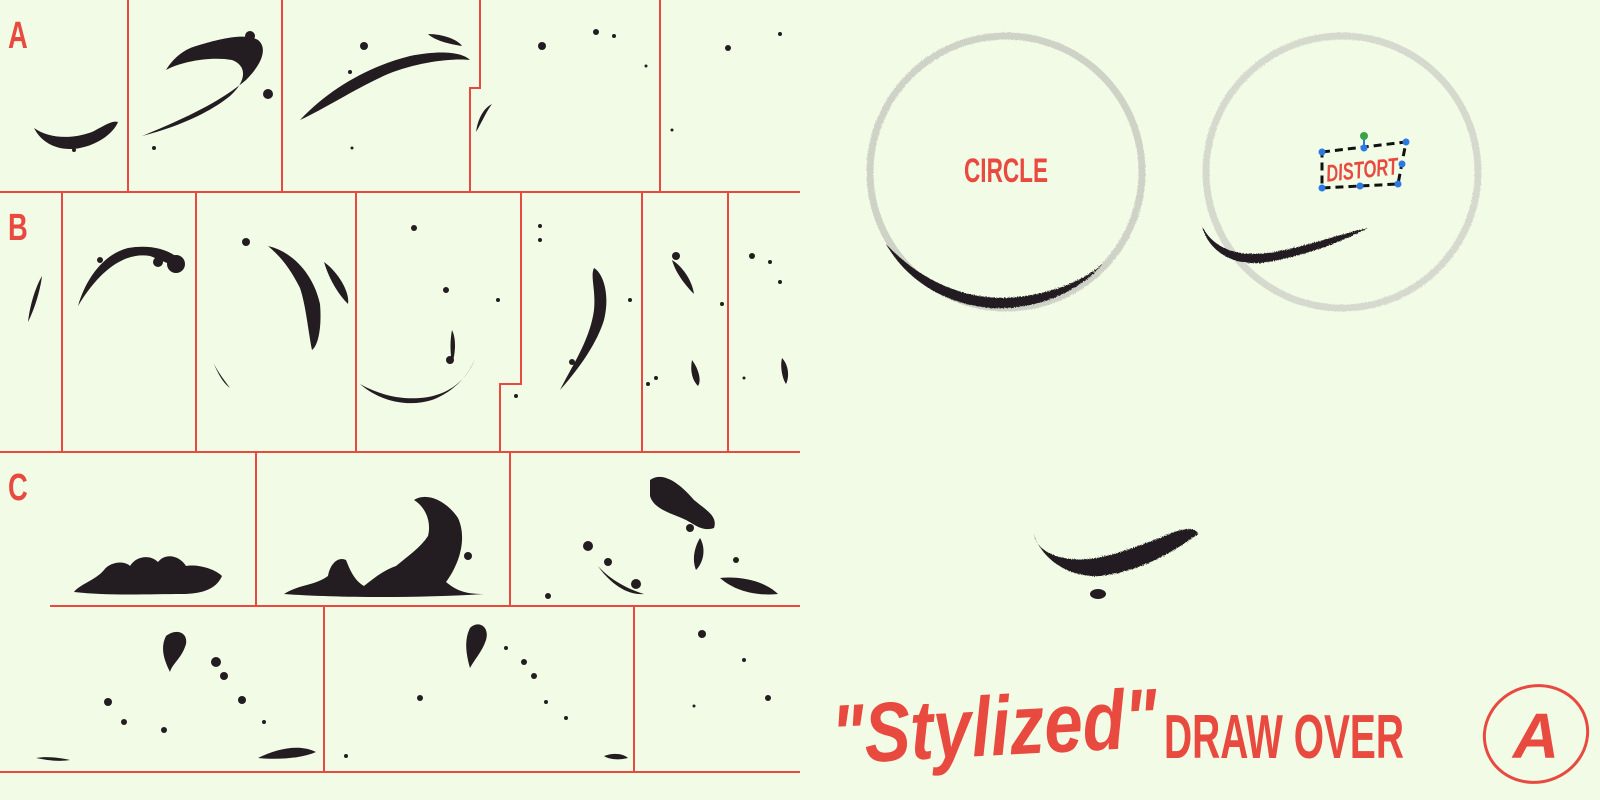  I want to click on brush-stroke-left, so click(995, 276).